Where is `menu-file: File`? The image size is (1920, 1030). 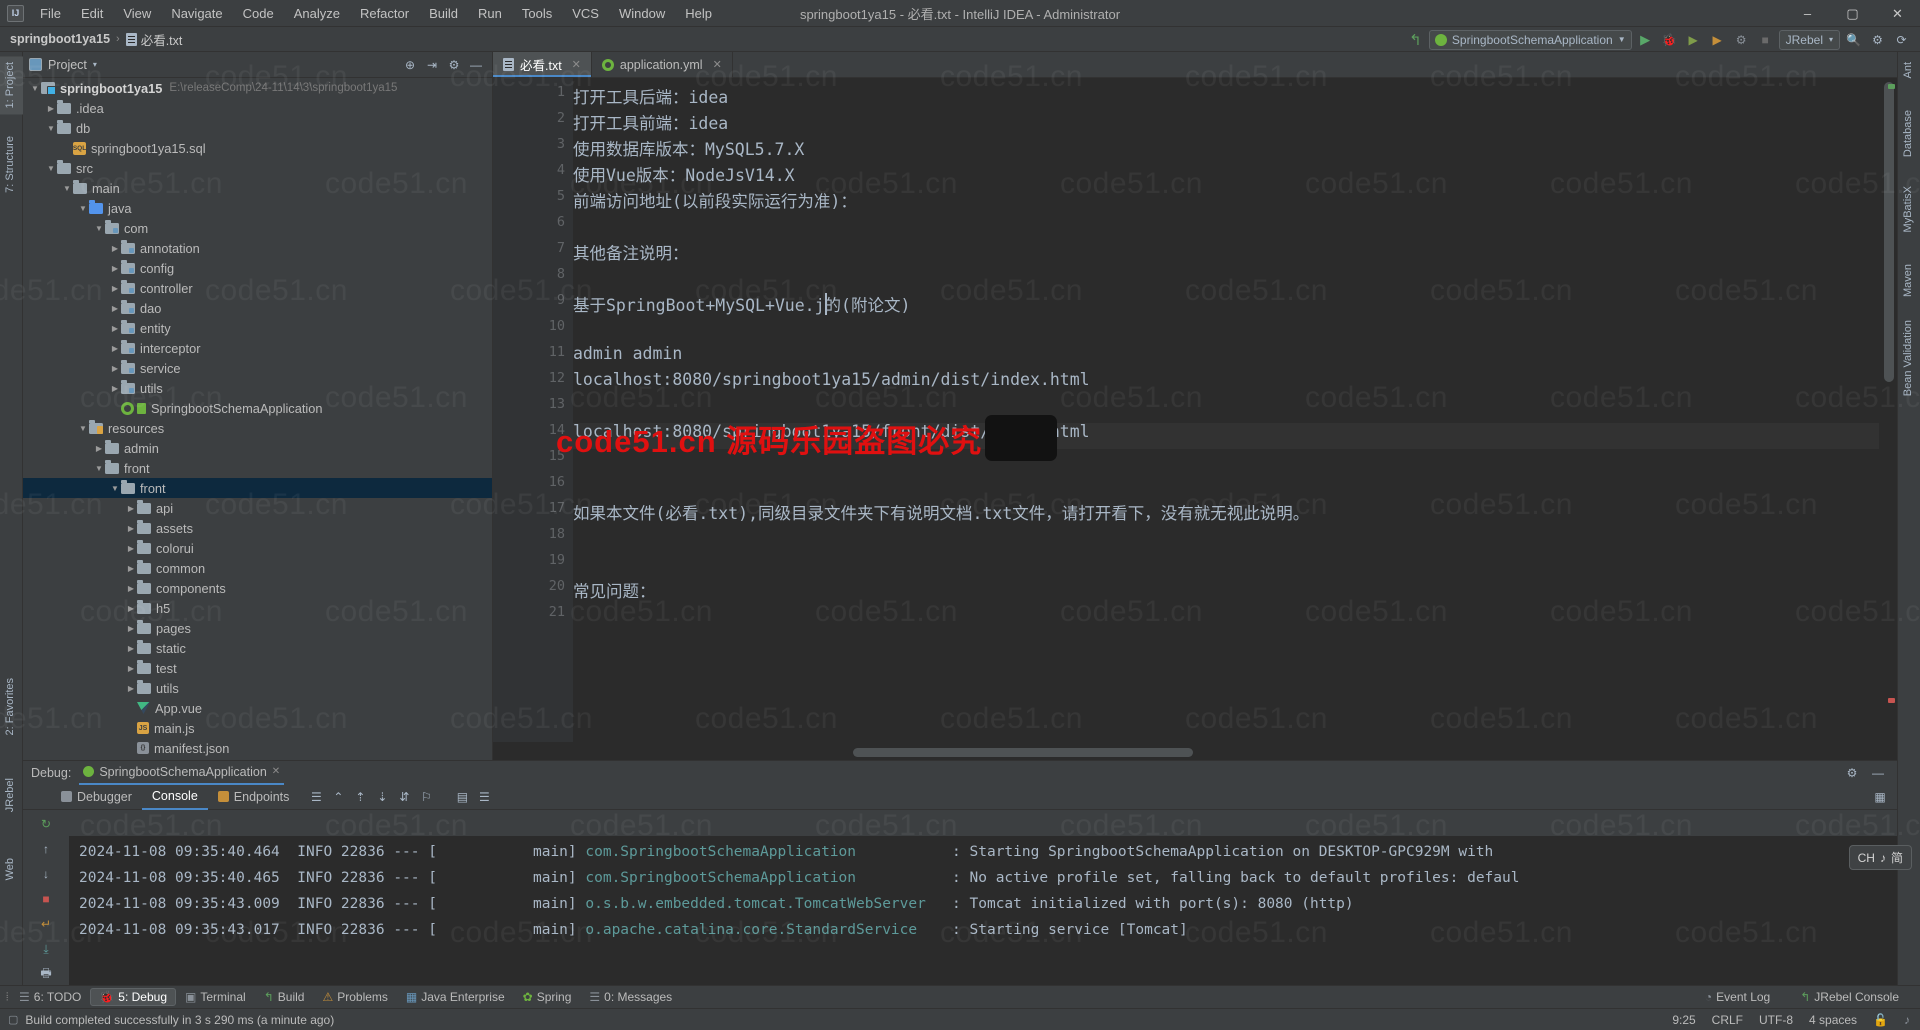 menu-file: File is located at coordinates (50, 13).